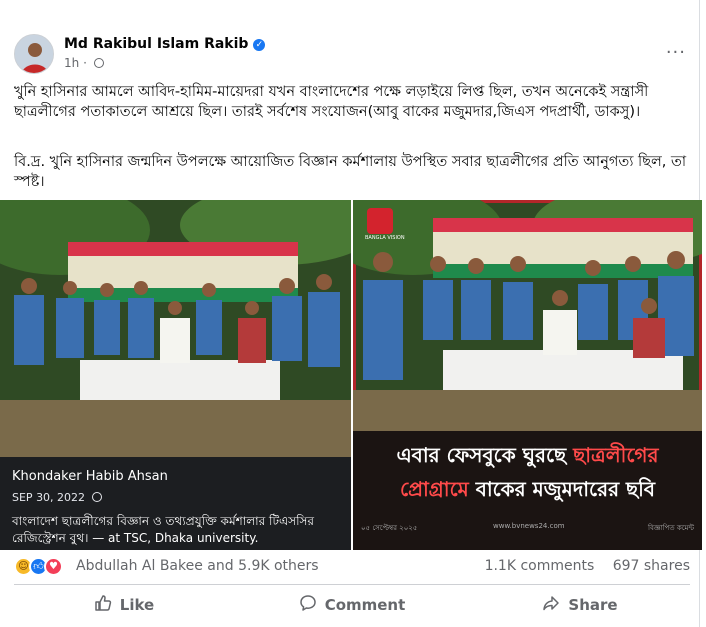 Image resolution: width=706 pixels, height=627 pixels. What do you see at coordinates (389, 528) in the screenshot?
I see `banner-footer-date: ০৫ সেপ্টেম্বর ২০২৫` at bounding box center [389, 528].